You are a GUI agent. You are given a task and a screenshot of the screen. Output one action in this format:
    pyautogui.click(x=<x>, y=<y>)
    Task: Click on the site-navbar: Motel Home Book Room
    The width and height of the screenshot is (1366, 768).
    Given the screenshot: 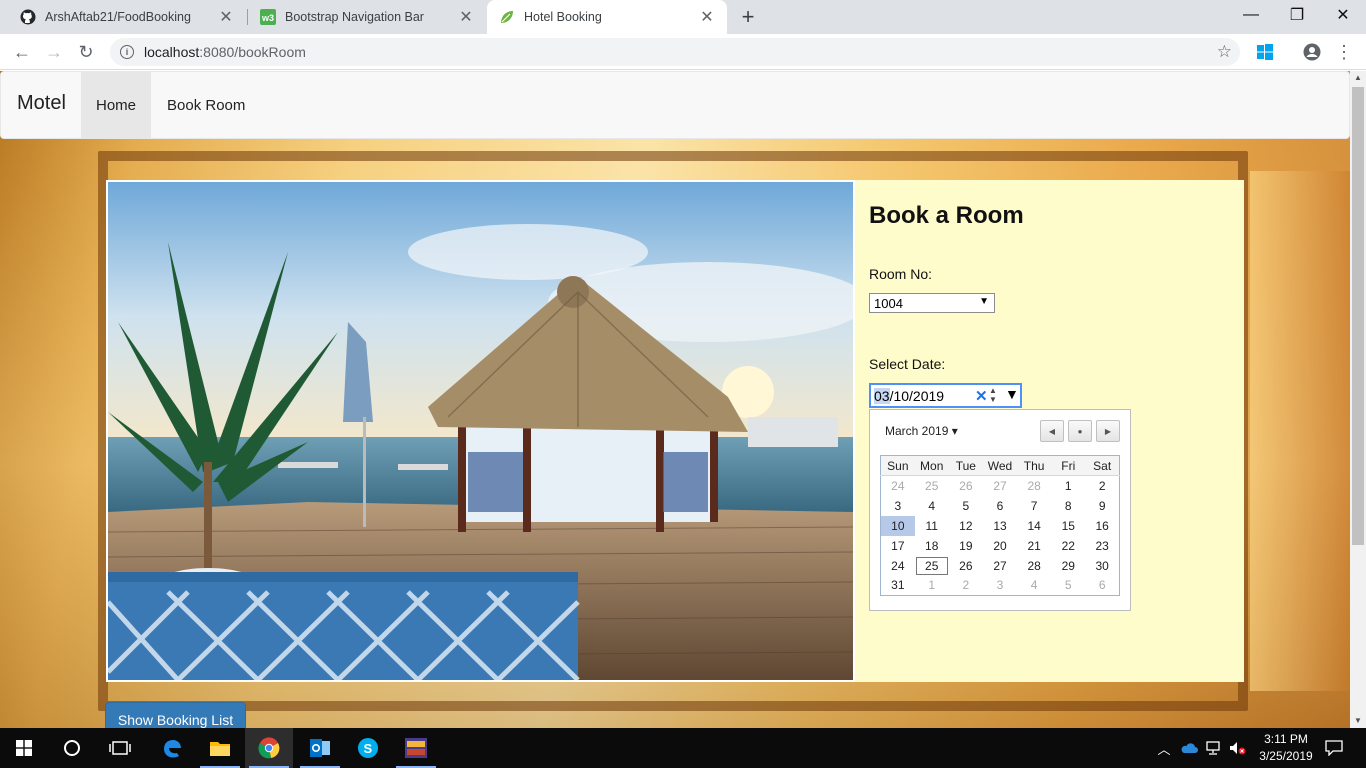 What is the action you would take?
    pyautogui.click(x=675, y=105)
    